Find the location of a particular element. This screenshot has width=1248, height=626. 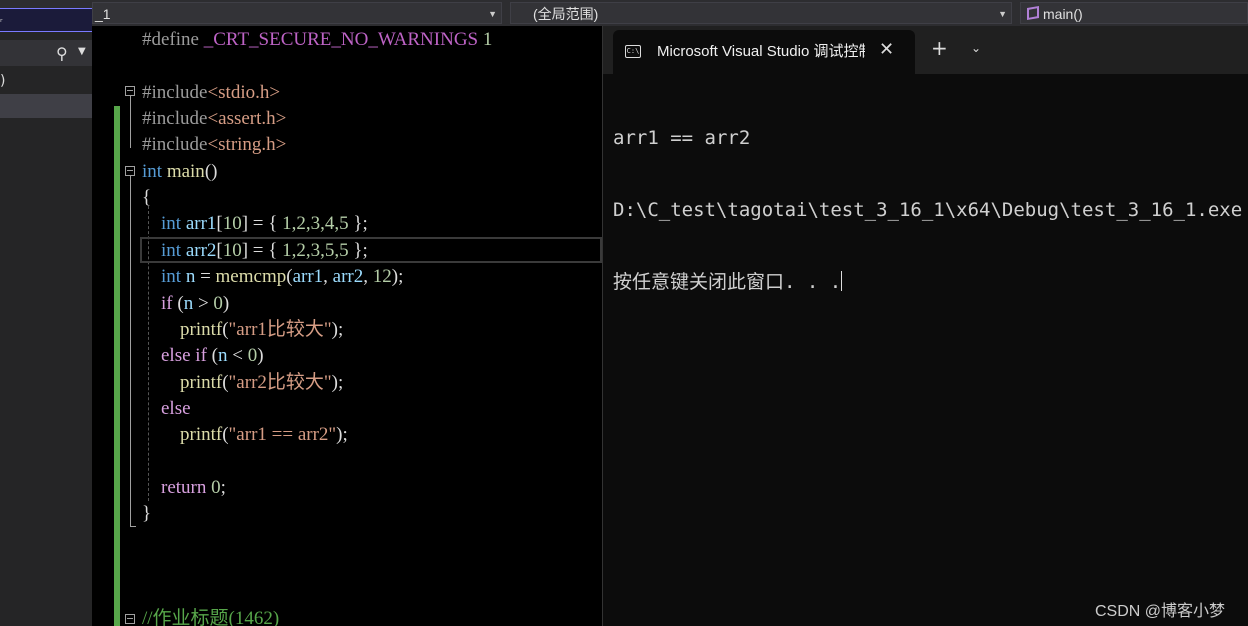

code-line: return 0; is located at coordinates (184, 488).